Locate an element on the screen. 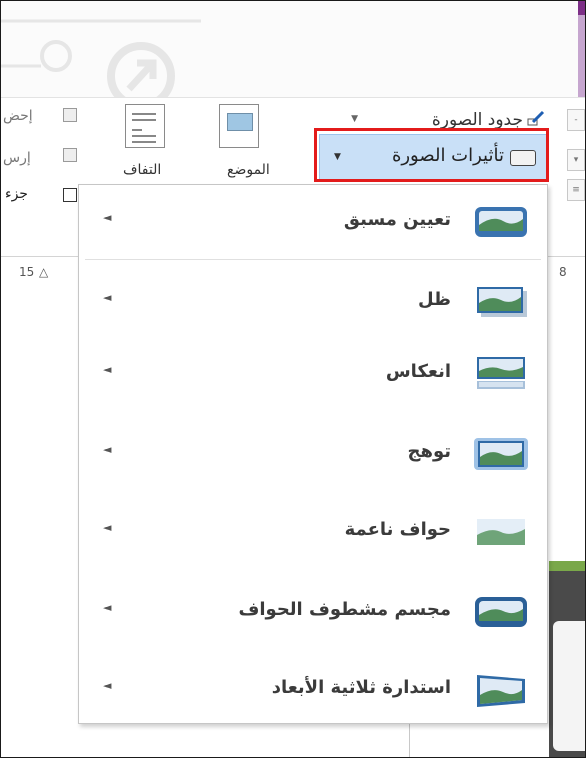  menu-item-label: انعكاس is located at coordinates (418, 371).